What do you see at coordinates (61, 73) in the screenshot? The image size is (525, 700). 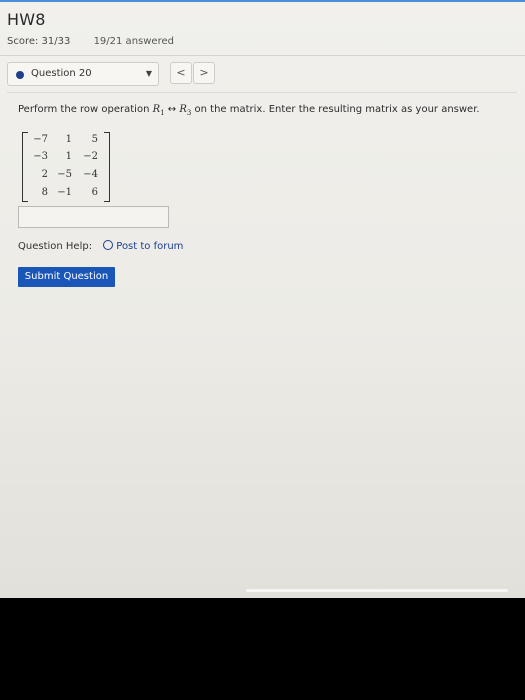 I see `question-selector-label: Question 20` at bounding box center [61, 73].